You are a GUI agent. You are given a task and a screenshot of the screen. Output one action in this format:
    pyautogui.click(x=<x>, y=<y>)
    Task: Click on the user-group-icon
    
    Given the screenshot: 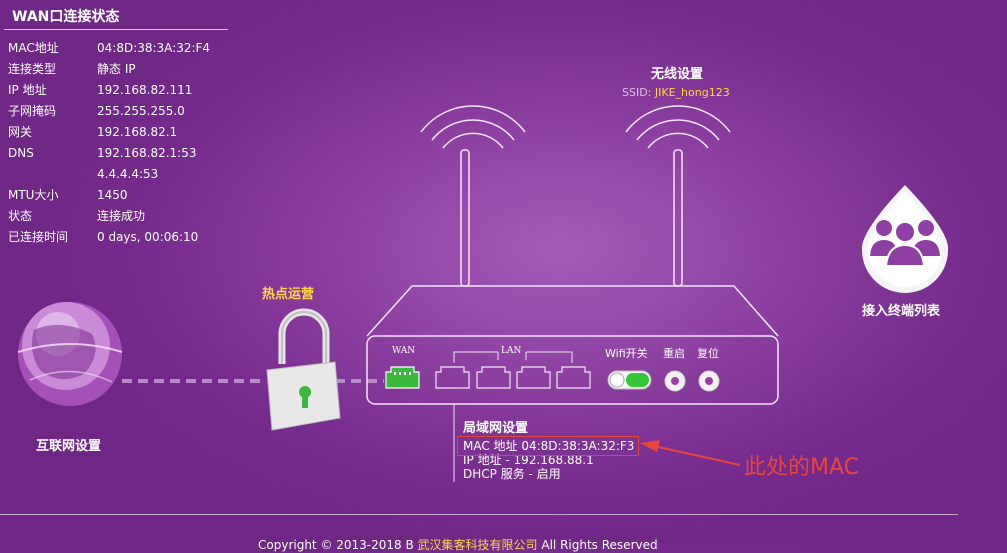 What is the action you would take?
    pyautogui.click(x=905, y=239)
    